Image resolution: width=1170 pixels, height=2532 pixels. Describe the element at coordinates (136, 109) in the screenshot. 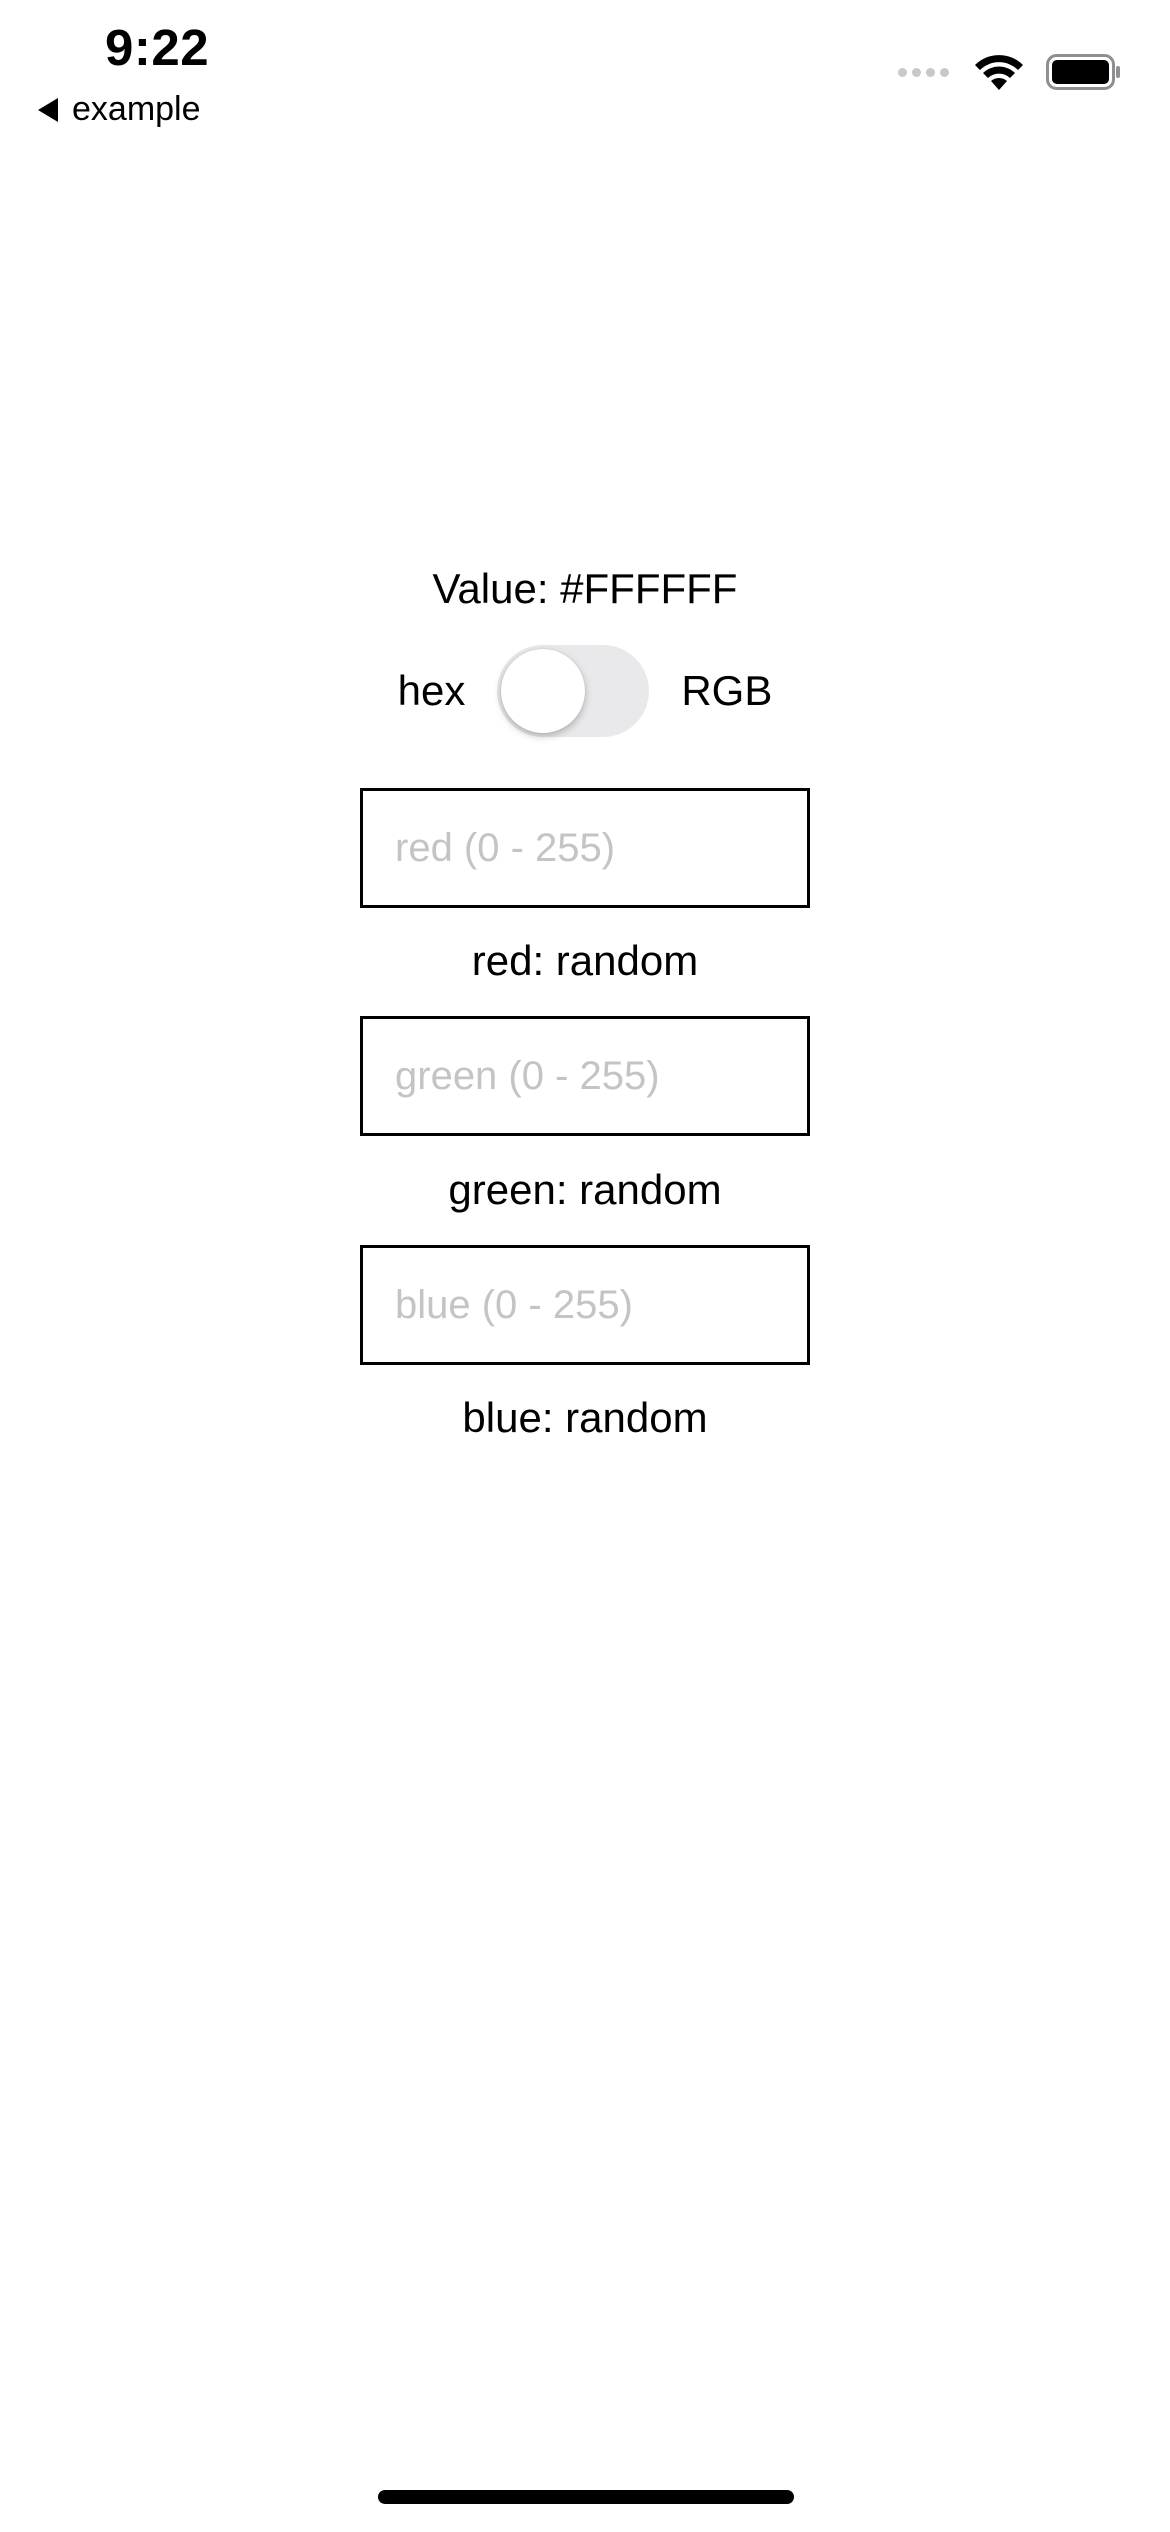

I see `back-button-label: example` at that location.